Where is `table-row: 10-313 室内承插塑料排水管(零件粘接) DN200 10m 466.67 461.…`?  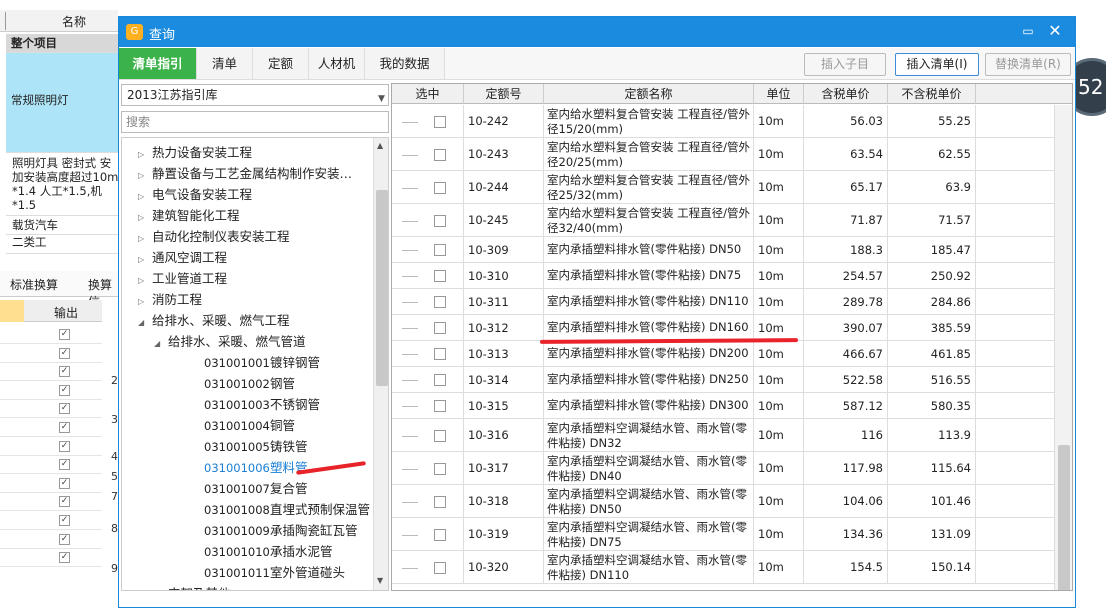 table-row: 10-313 室内承插塑料排水管(零件粘接) DN200 10m 466.67 461.… is located at coordinates (732, 354).